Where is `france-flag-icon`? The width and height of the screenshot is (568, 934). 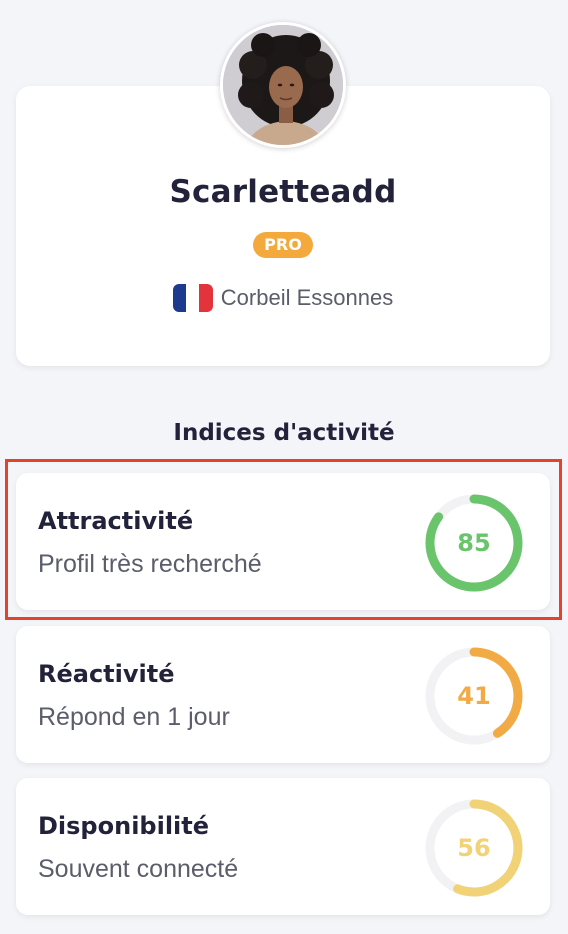 france-flag-icon is located at coordinates (192, 298).